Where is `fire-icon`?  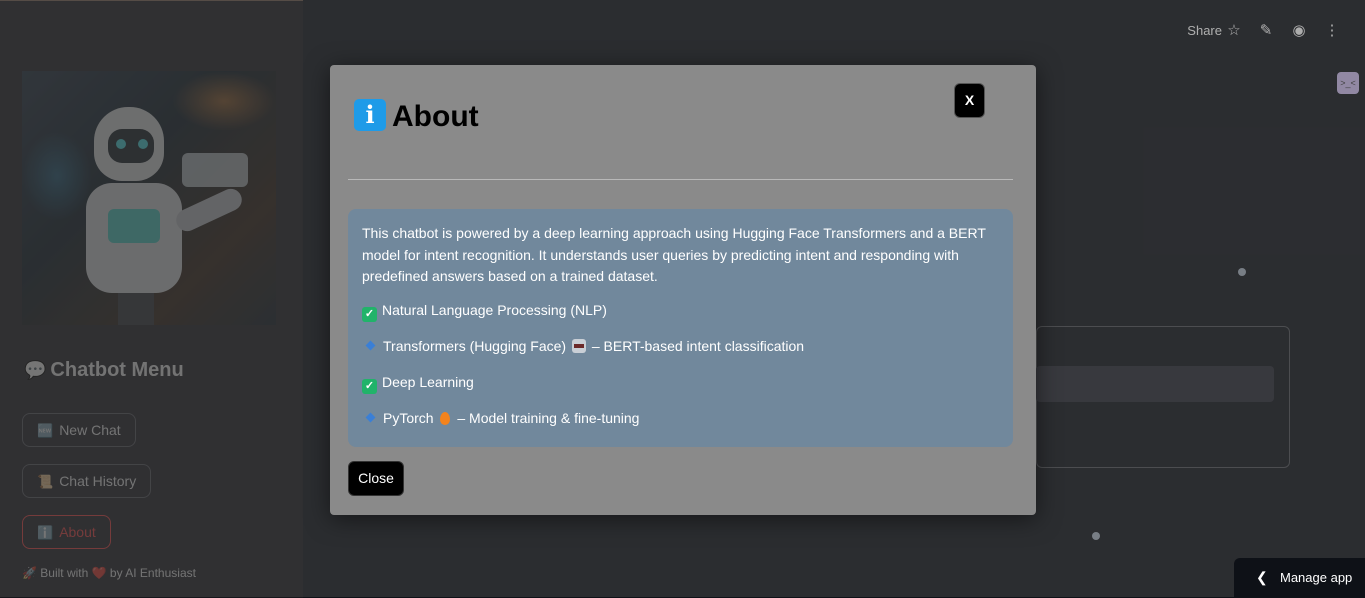 fire-icon is located at coordinates (445, 418).